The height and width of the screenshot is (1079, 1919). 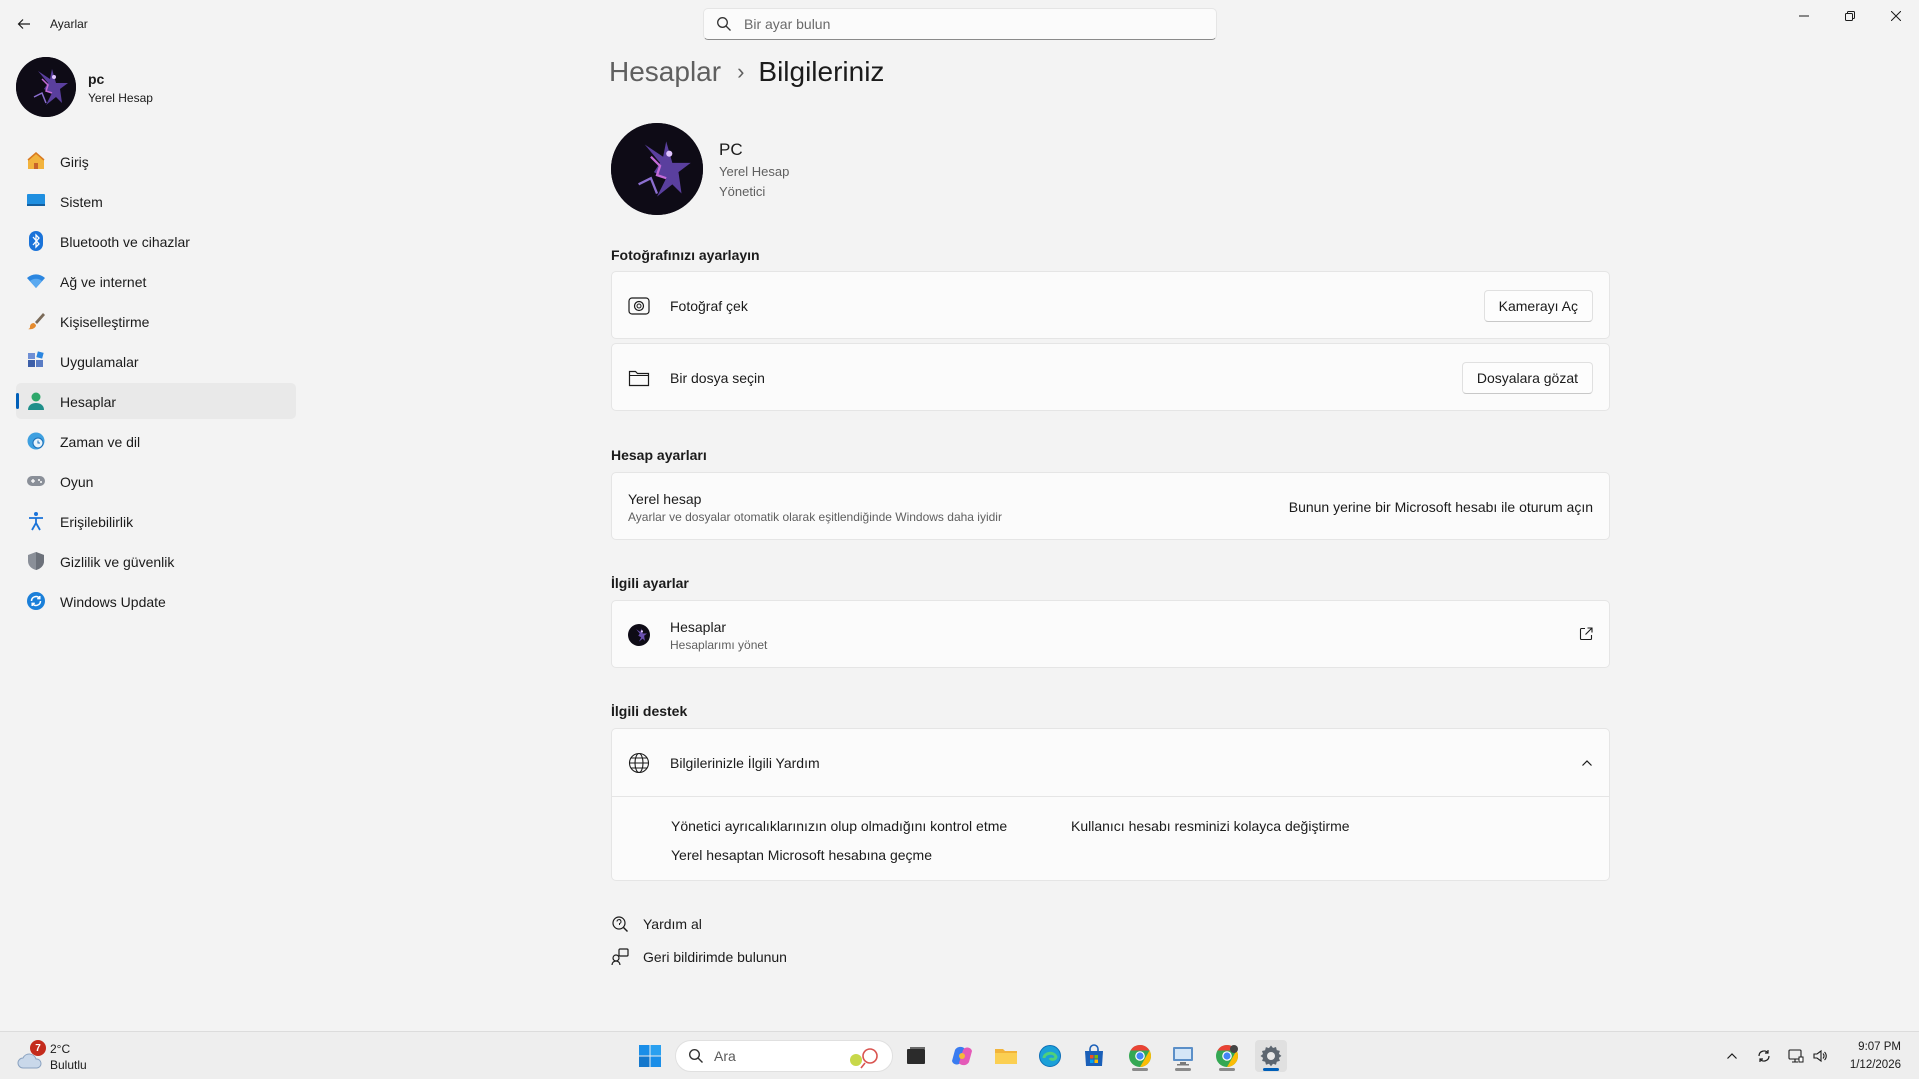 What do you see at coordinates (36, 321) in the screenshot?
I see `brush-icon` at bounding box center [36, 321].